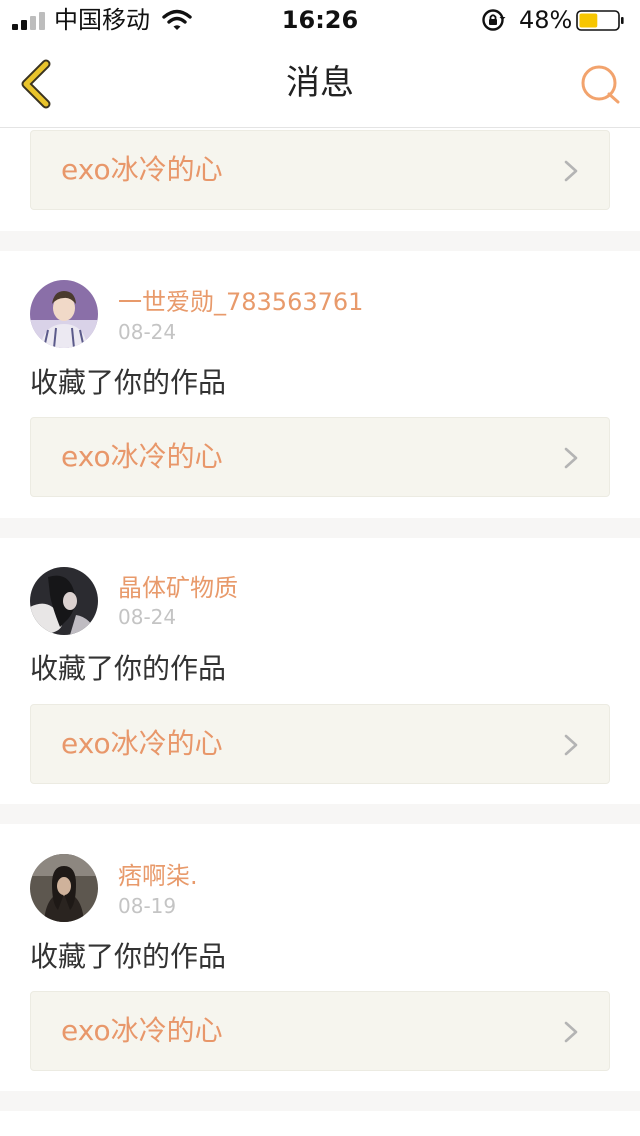 This screenshot has width=640, height=1136. Describe the element at coordinates (147, 906) in the screenshot. I see `message-date: 08-19` at that location.